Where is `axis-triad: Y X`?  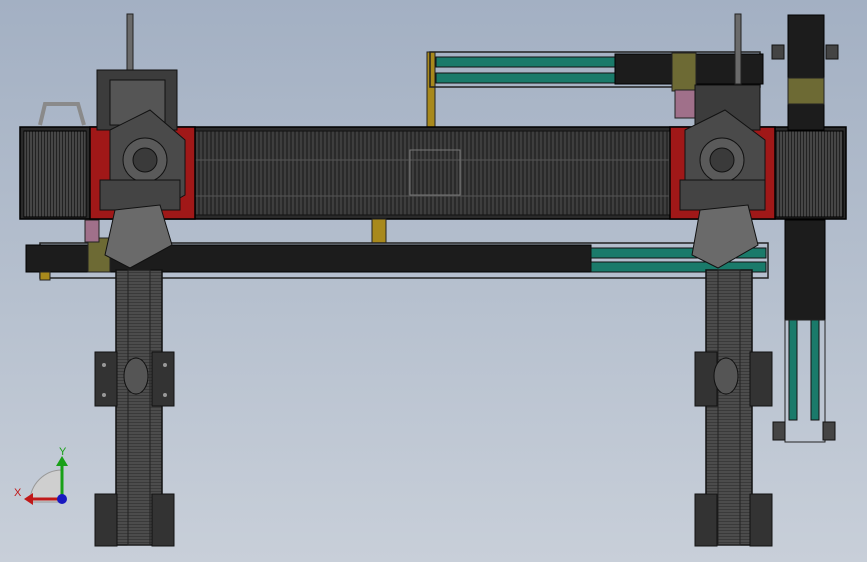
axis-triad: Y X is located at coordinates (41, 475).